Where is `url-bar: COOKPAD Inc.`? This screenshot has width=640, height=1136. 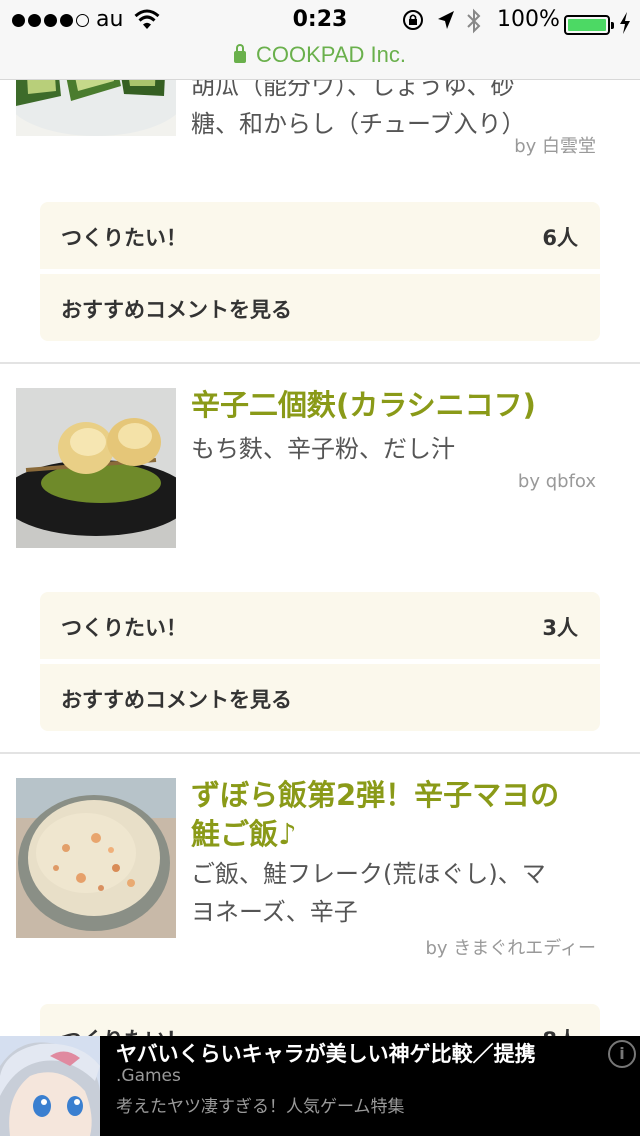
url-bar: COOKPAD Inc. is located at coordinates (320, 55).